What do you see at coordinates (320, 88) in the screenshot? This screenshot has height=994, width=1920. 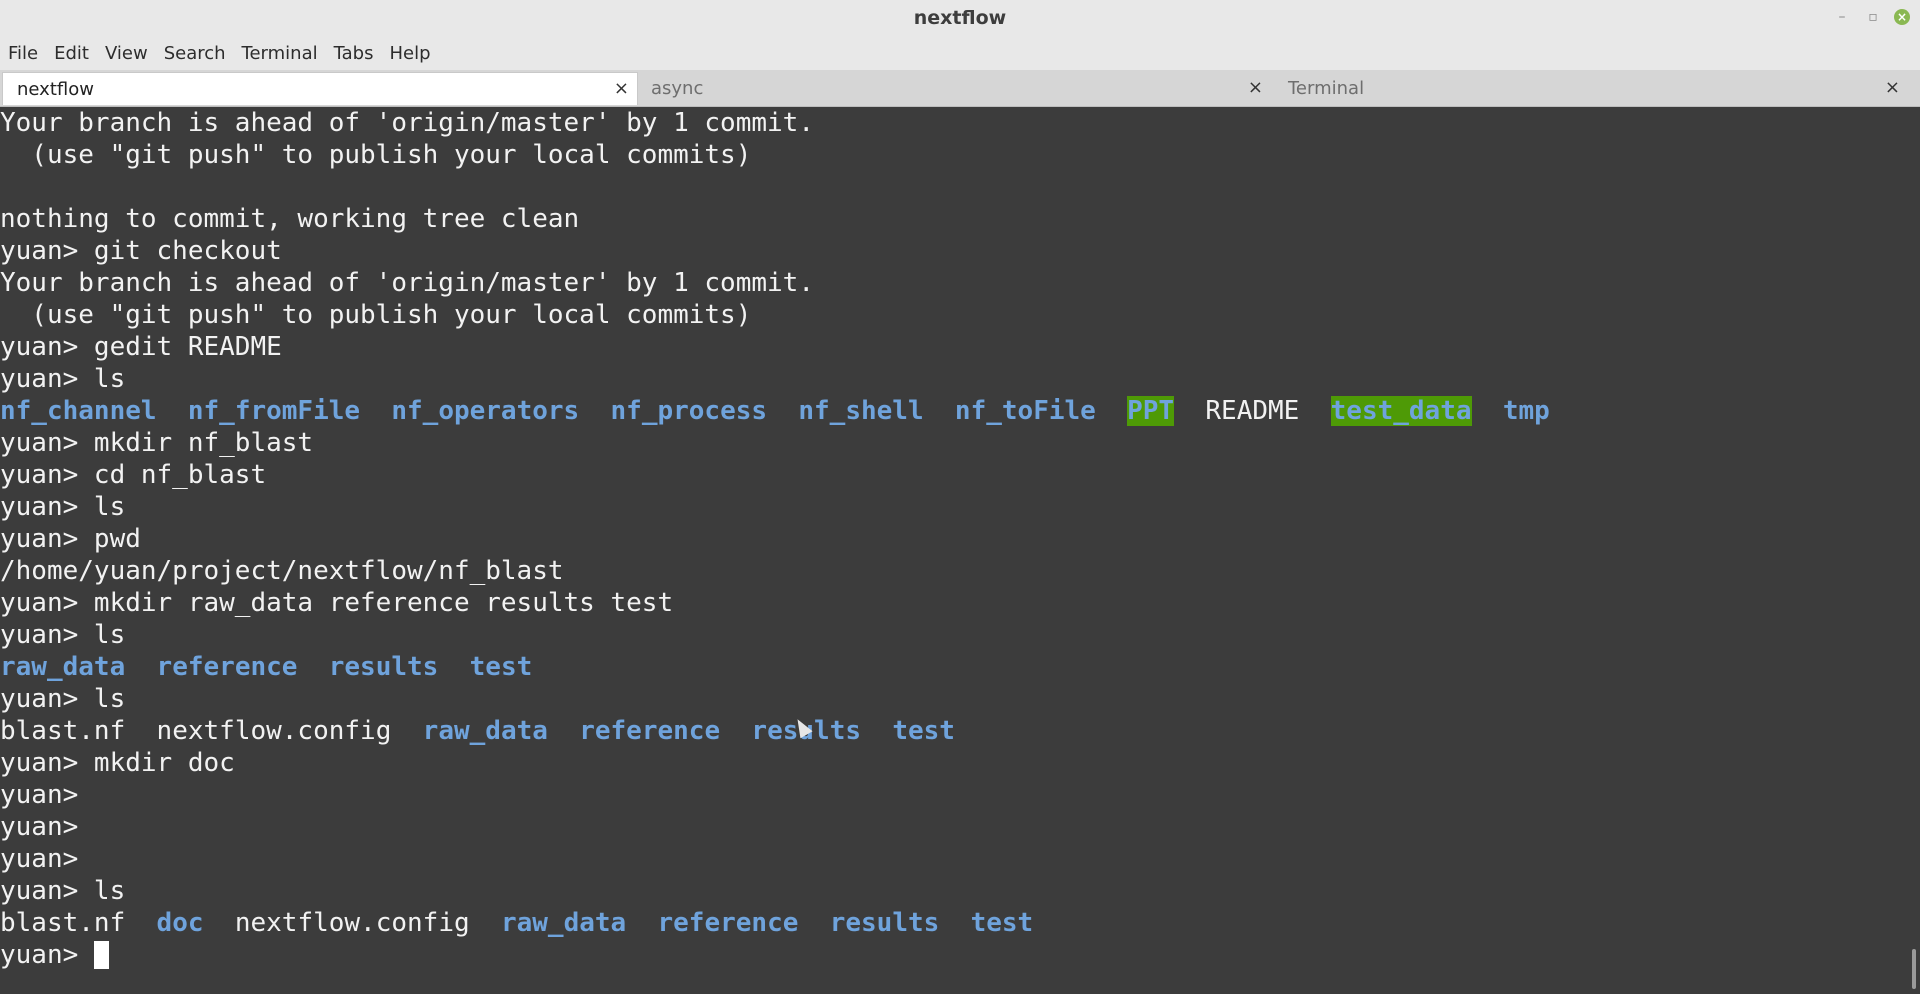 I see `tab-nextflow: nextflow ×` at bounding box center [320, 88].